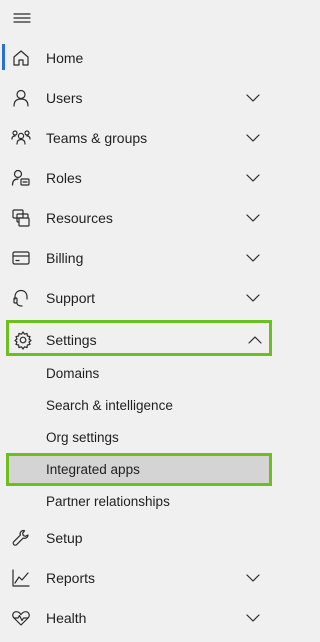  I want to click on gear-icon, so click(23, 340).